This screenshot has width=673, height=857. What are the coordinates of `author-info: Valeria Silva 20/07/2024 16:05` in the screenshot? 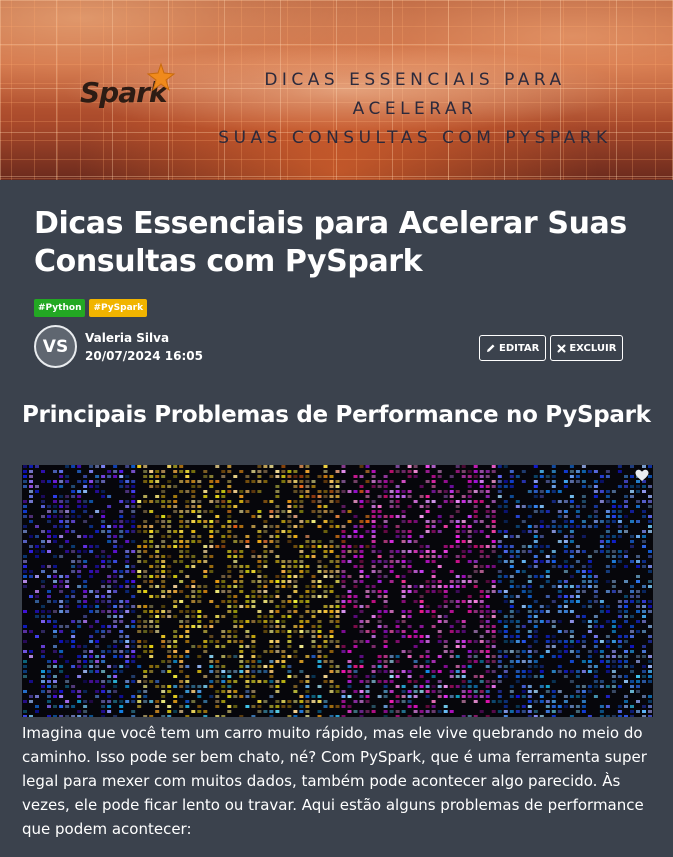 It's located at (144, 347).